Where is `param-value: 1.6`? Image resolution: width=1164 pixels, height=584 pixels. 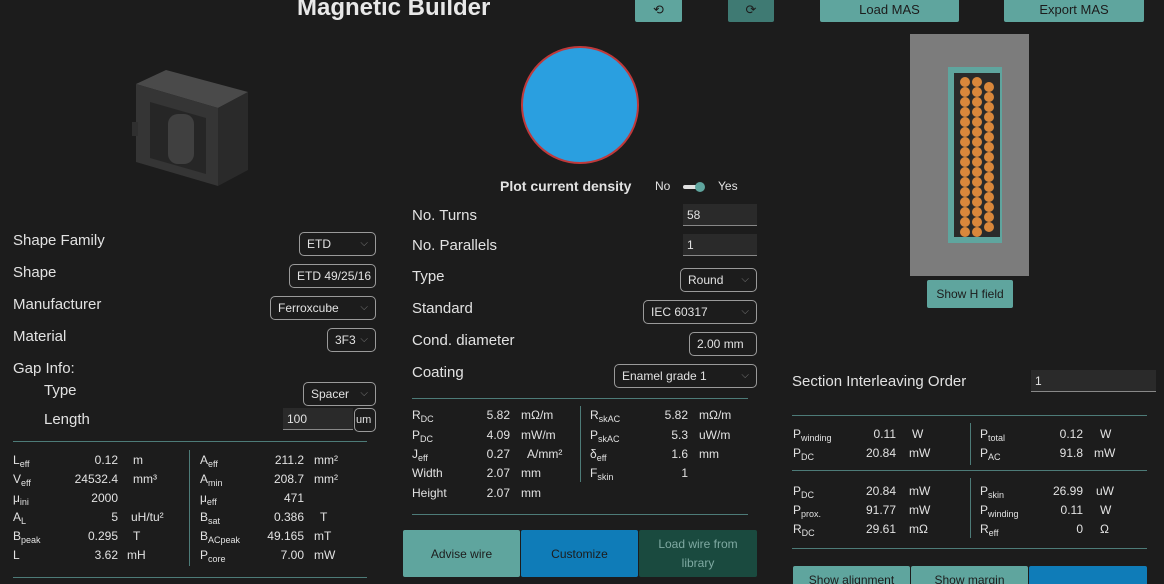
param-value: 1.6 is located at coordinates (679, 454).